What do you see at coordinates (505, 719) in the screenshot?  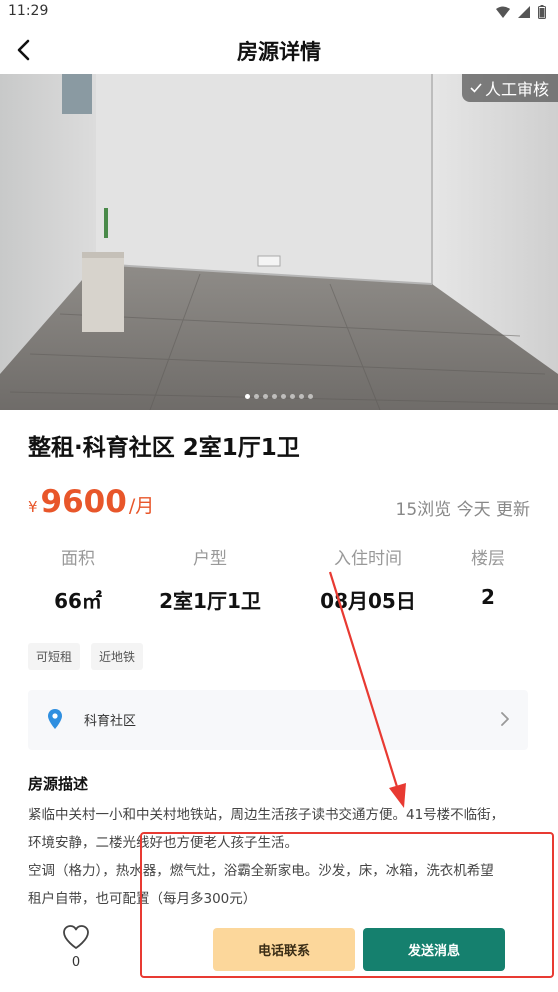 I see `chevron-right-icon` at bounding box center [505, 719].